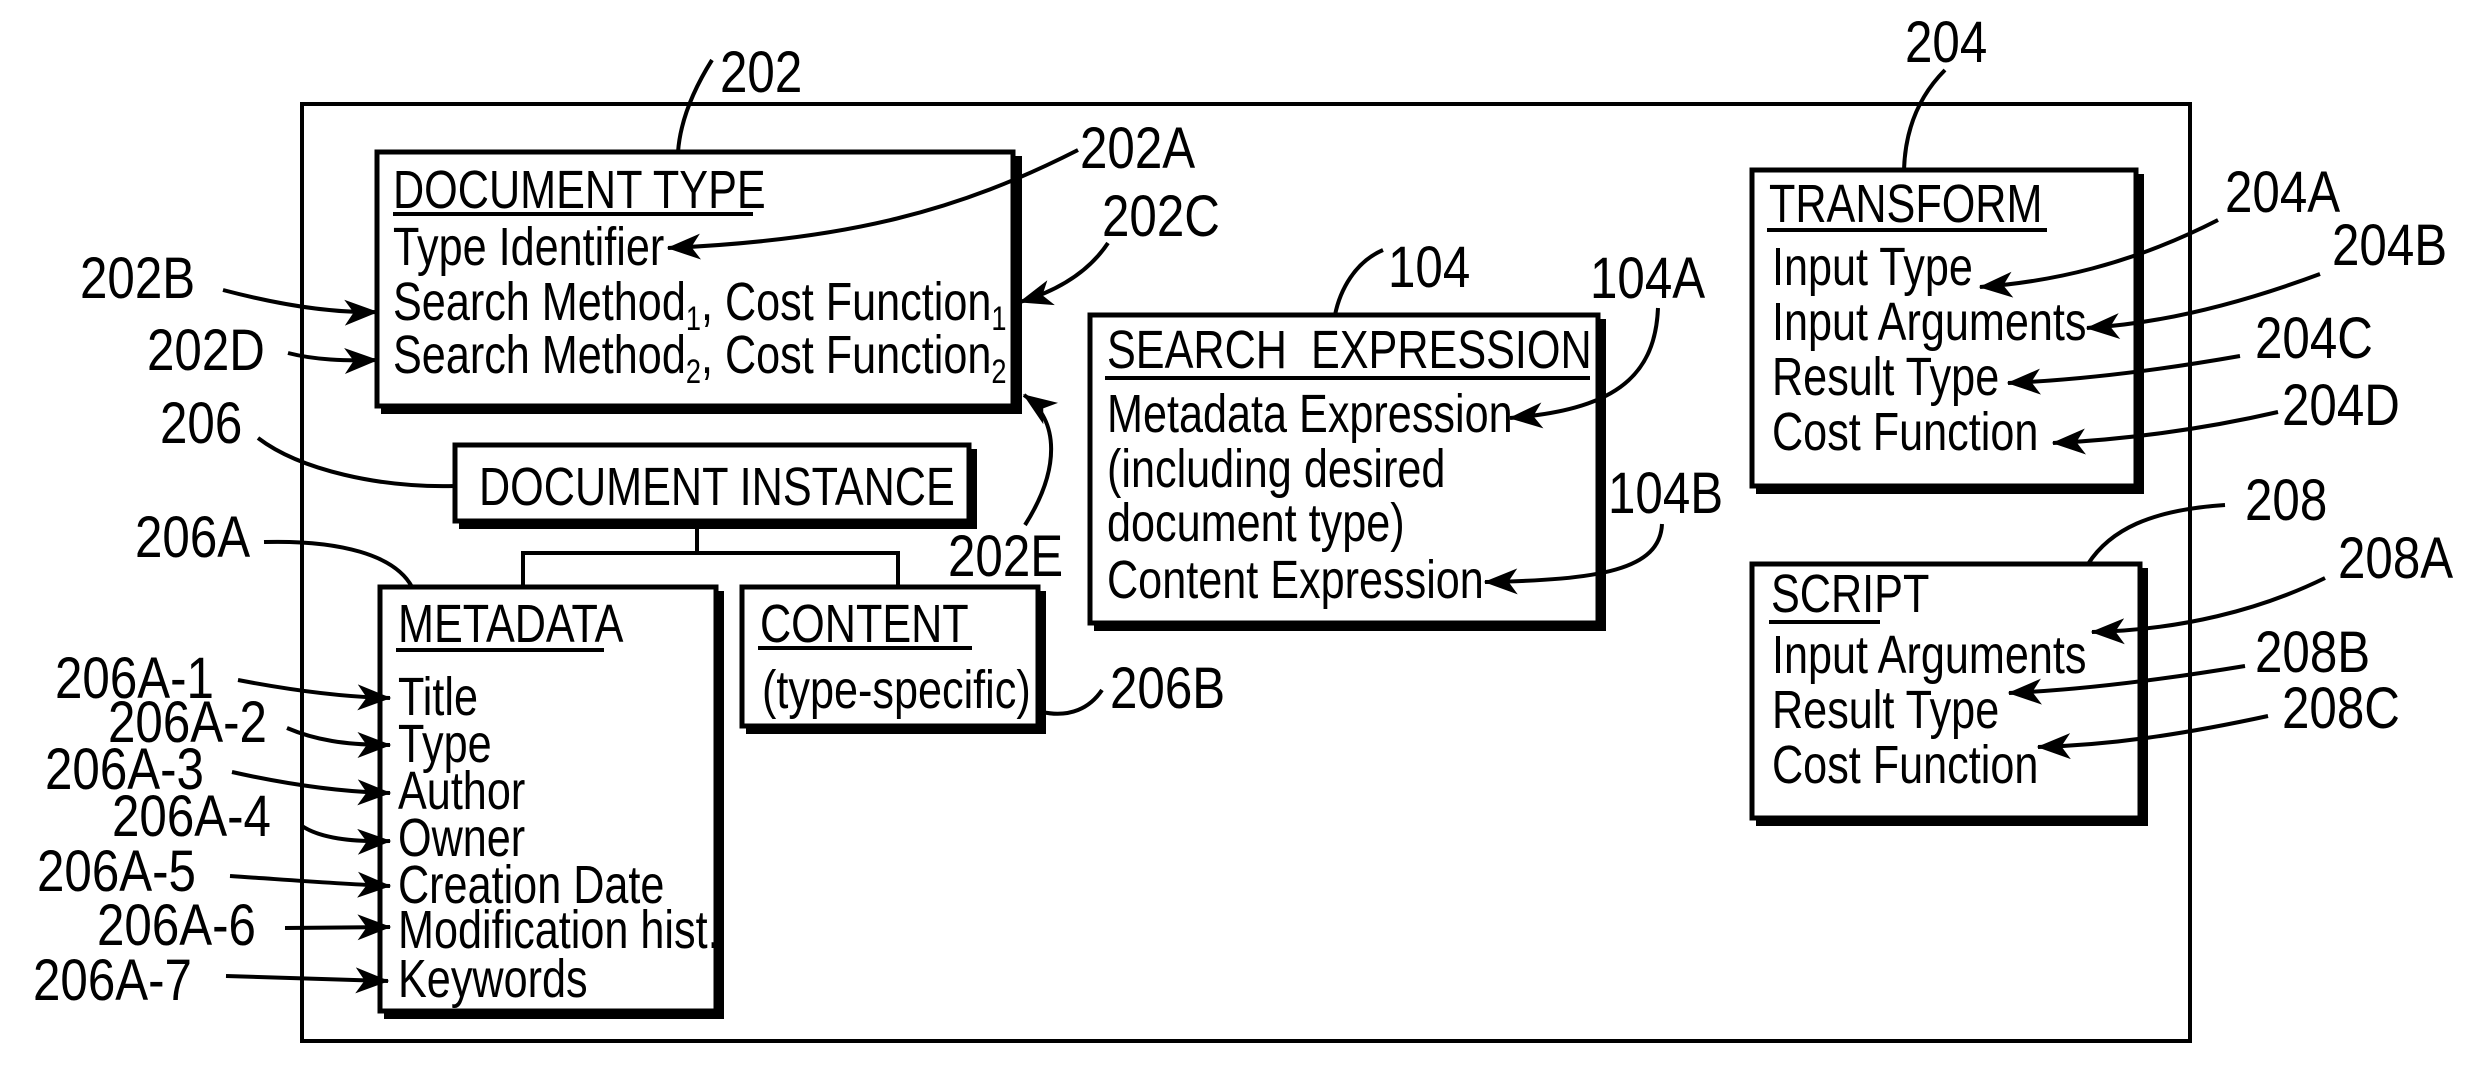 The width and height of the screenshot is (2481, 1090). Describe the element at coordinates (2395, 558) in the screenshot. I see `ref-label: 208A` at that location.